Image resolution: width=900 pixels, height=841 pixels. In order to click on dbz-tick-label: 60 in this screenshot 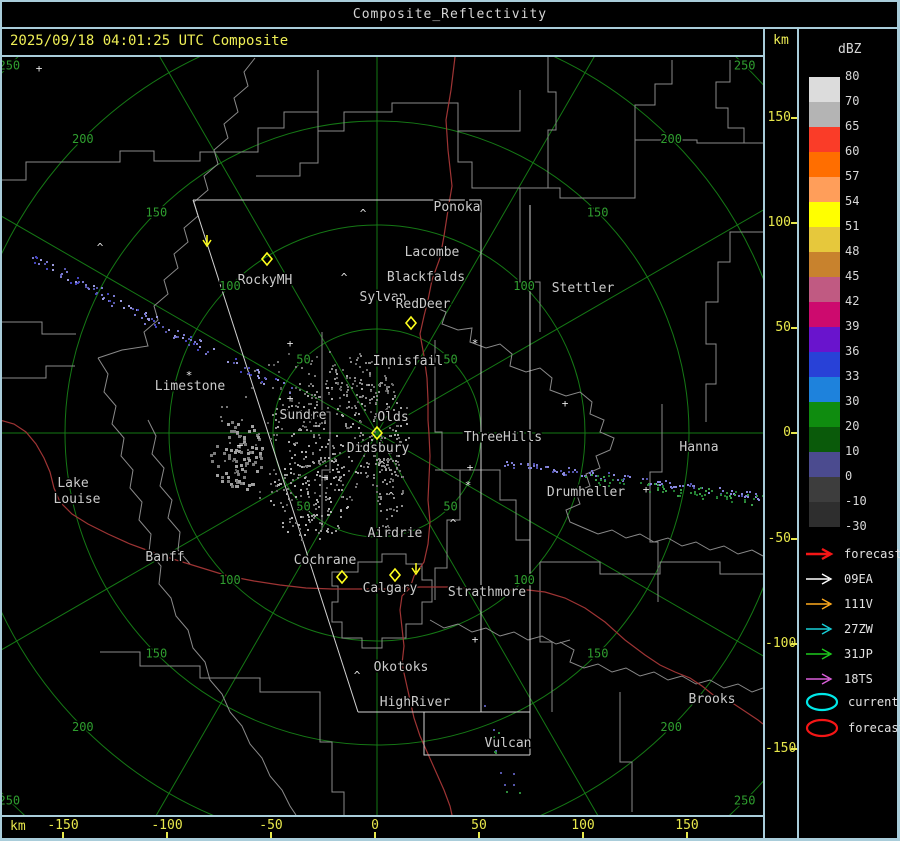, I will do `click(852, 151)`.